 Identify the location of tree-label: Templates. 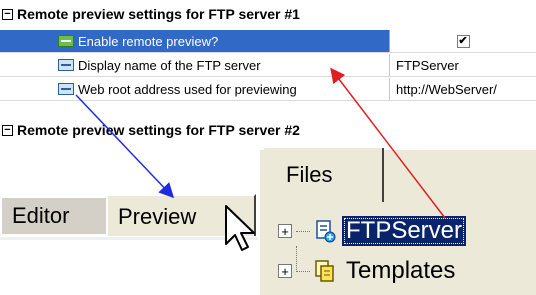
(400, 271).